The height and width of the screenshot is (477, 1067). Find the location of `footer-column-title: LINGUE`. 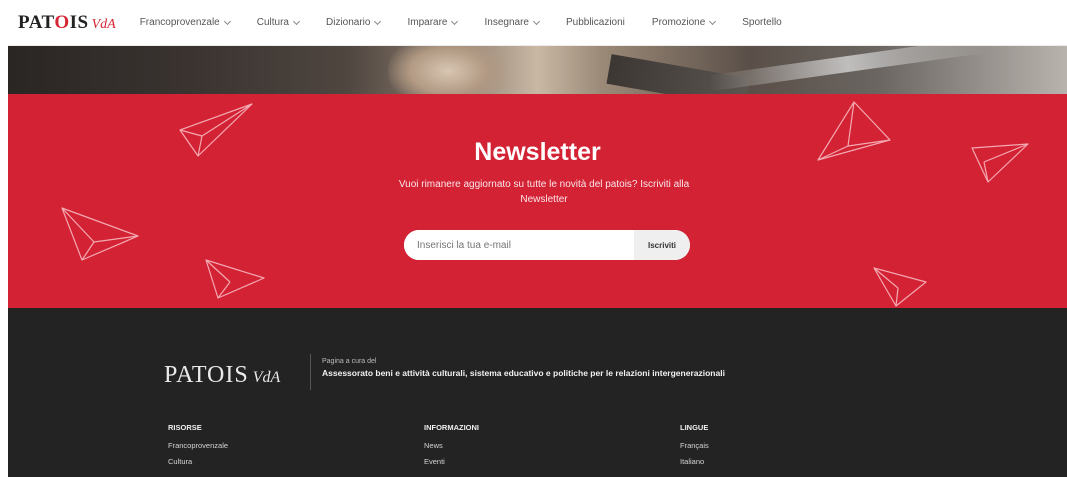

footer-column-title: LINGUE is located at coordinates (694, 427).